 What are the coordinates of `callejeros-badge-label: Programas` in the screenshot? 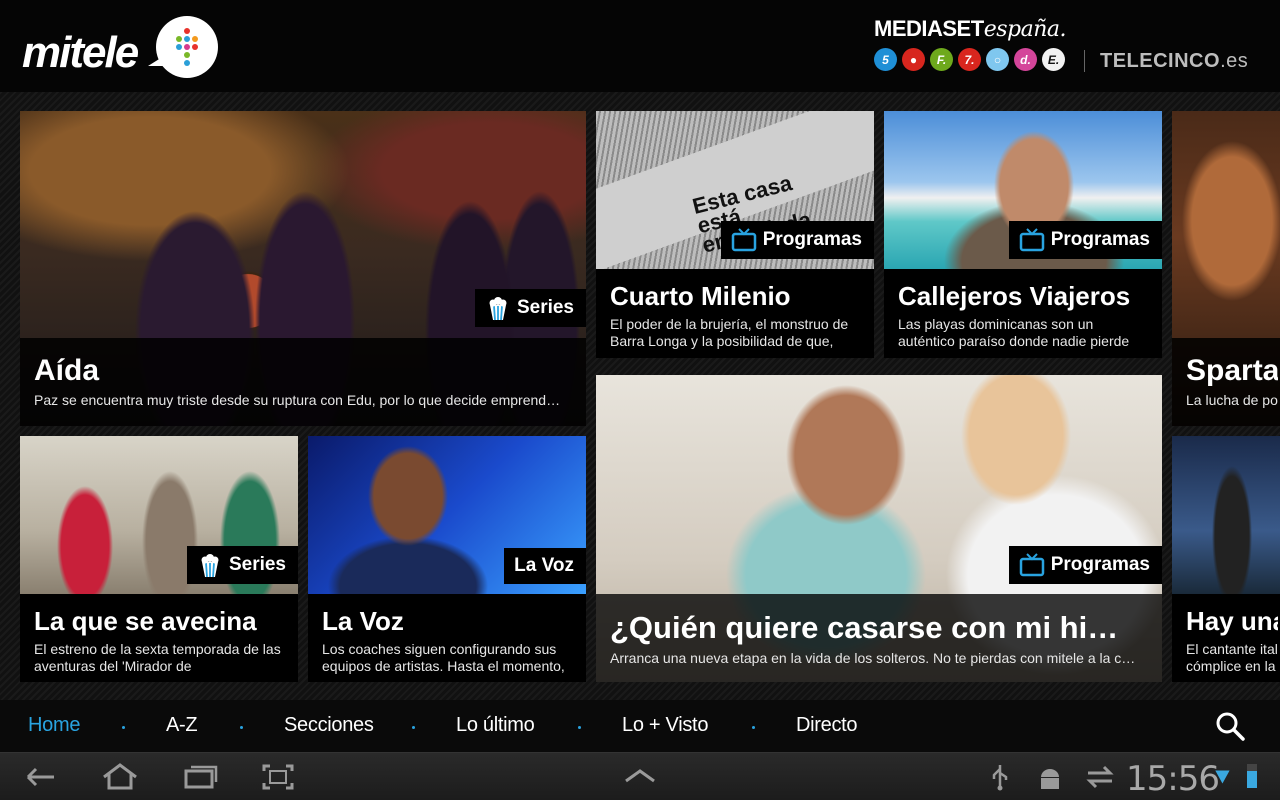 It's located at (1100, 239).